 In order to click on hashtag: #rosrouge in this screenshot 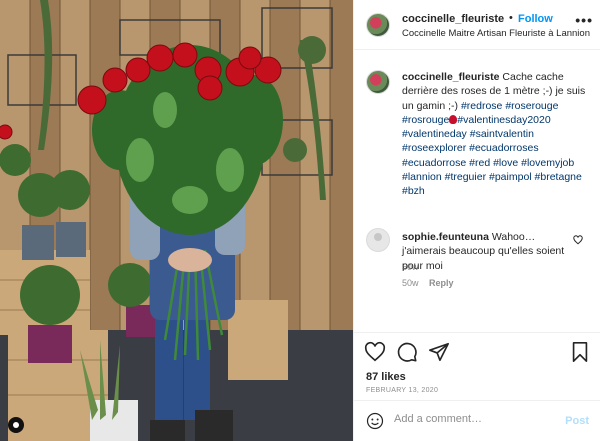, I will do `click(425, 120)`.